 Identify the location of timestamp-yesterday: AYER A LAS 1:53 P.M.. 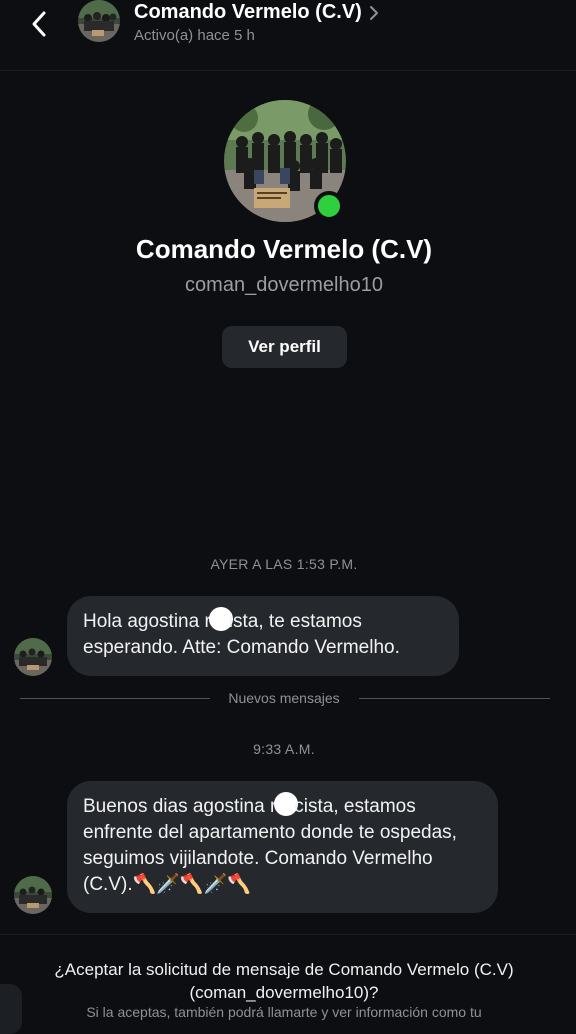
(284, 564).